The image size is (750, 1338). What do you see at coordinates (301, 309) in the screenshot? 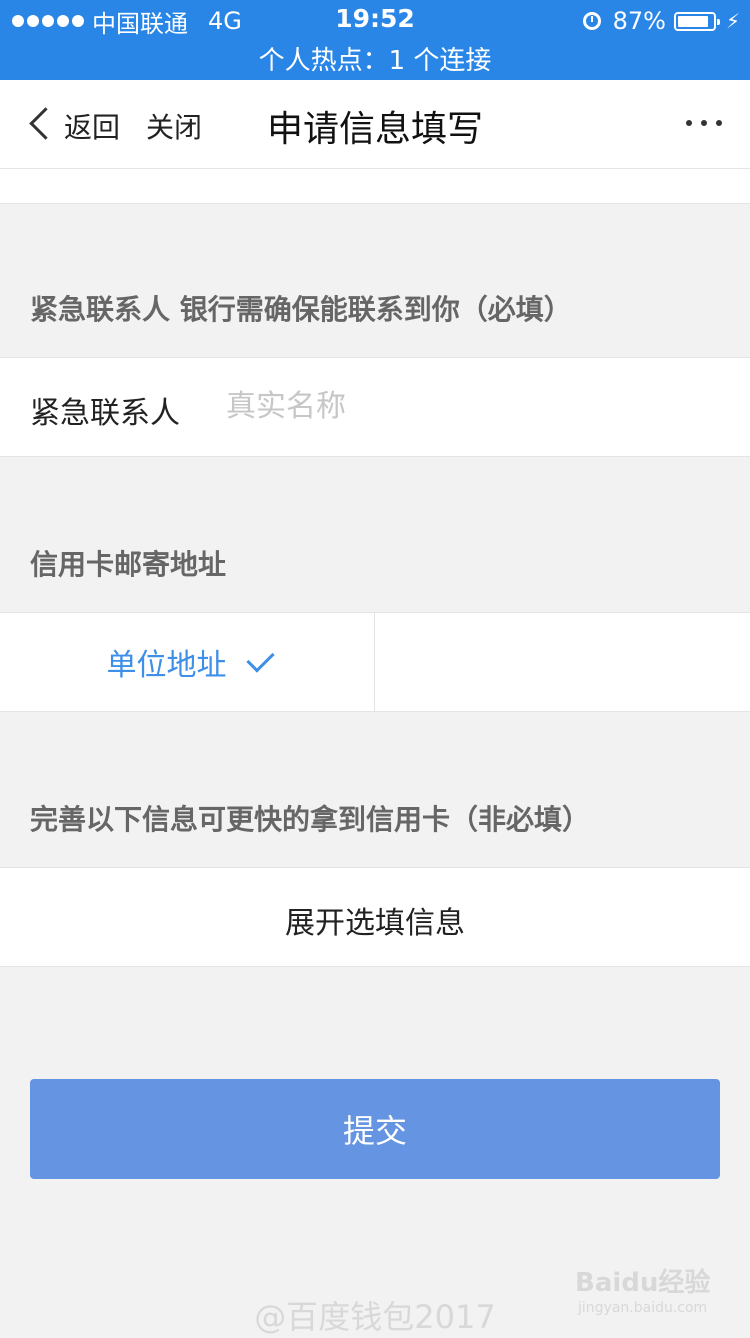
I see `emergency-section-label: 紧急联系人 银行需确保能联系到你（必填）` at bounding box center [301, 309].